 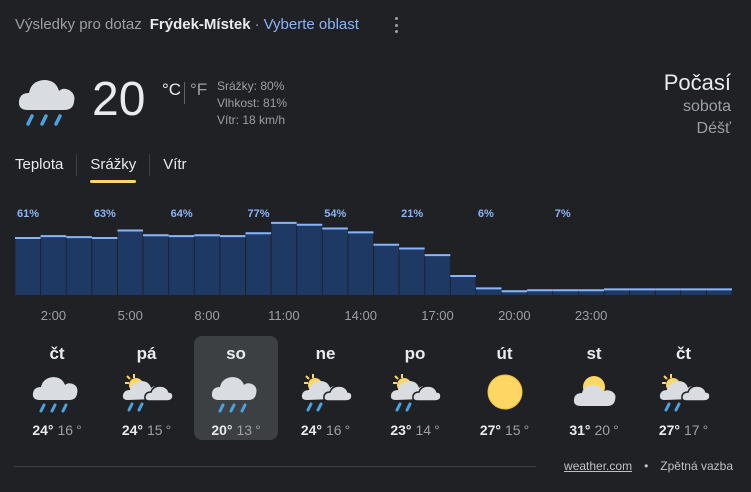 I want to click on day-high-temp: 31, so click(x=577, y=430).